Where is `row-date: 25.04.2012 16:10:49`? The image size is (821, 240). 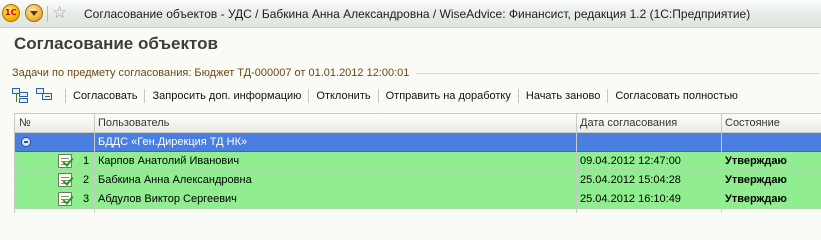 row-date: 25.04.2012 16:10:49 is located at coordinates (630, 199).